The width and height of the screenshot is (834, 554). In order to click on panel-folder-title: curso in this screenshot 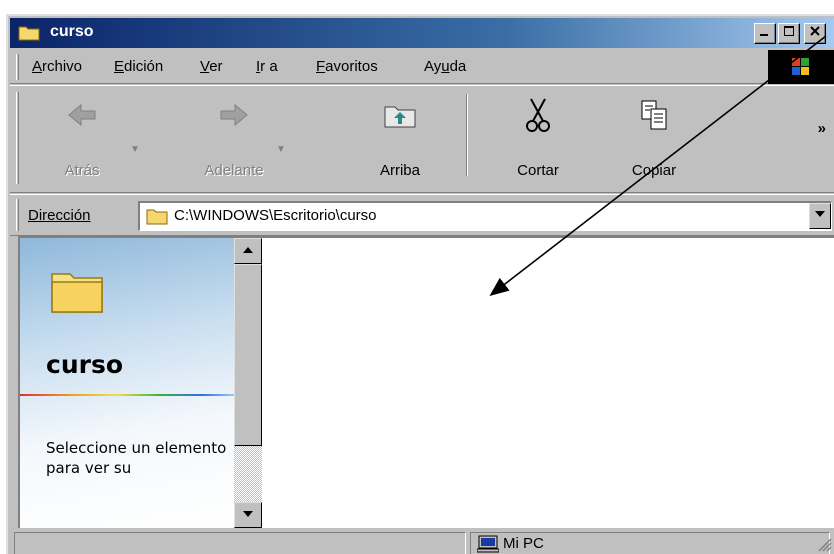, I will do `click(85, 364)`.